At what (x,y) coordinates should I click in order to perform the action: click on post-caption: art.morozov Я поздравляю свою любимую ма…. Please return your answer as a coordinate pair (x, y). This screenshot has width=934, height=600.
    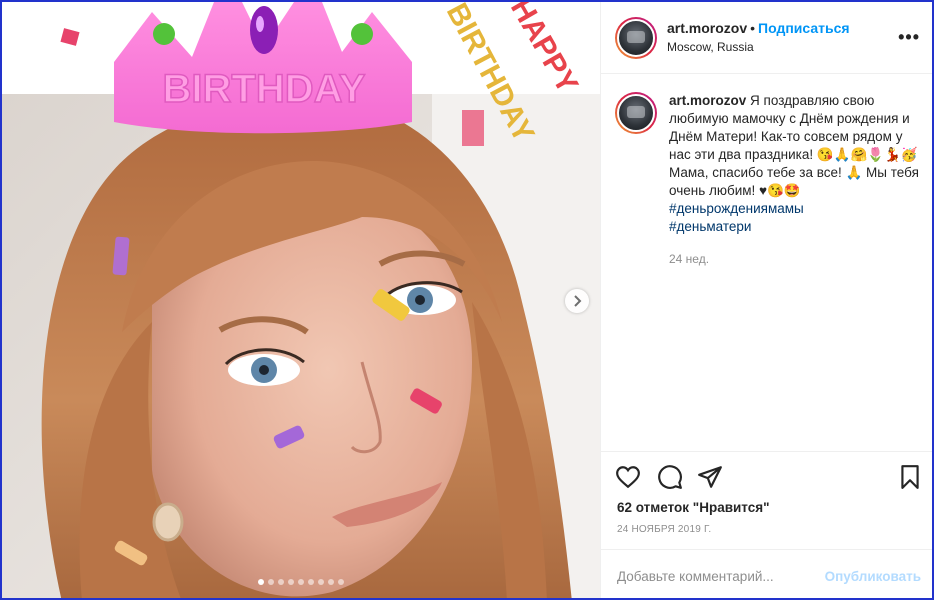
    Looking at the image, I should click on (770, 180).